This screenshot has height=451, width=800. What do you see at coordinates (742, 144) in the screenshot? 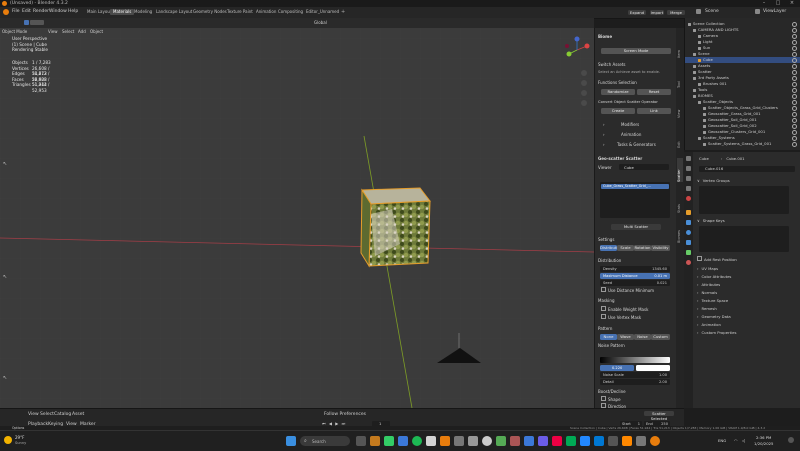
I see `outliner-row: Scatter_Systems_Grass_Grid_001` at bounding box center [742, 144].